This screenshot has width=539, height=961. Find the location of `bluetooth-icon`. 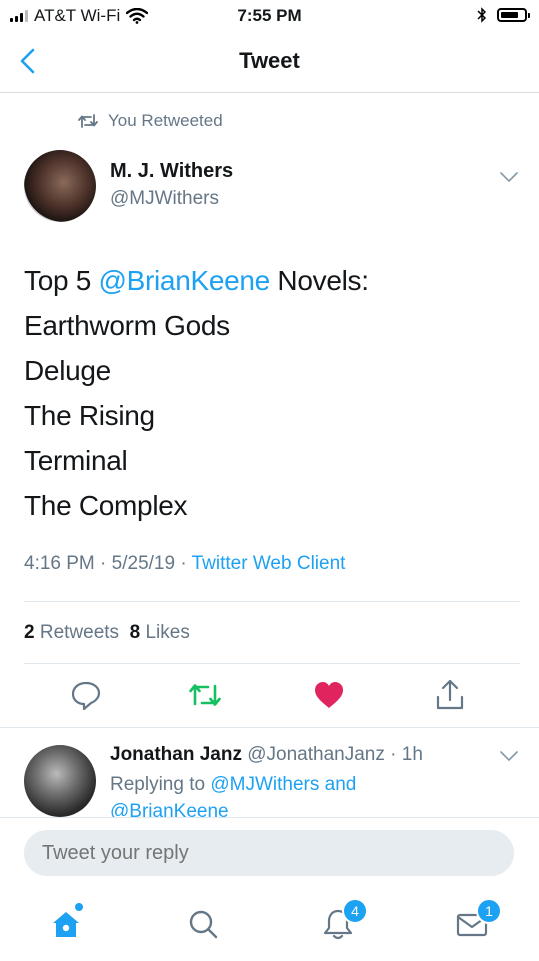

bluetooth-icon is located at coordinates (482, 15).